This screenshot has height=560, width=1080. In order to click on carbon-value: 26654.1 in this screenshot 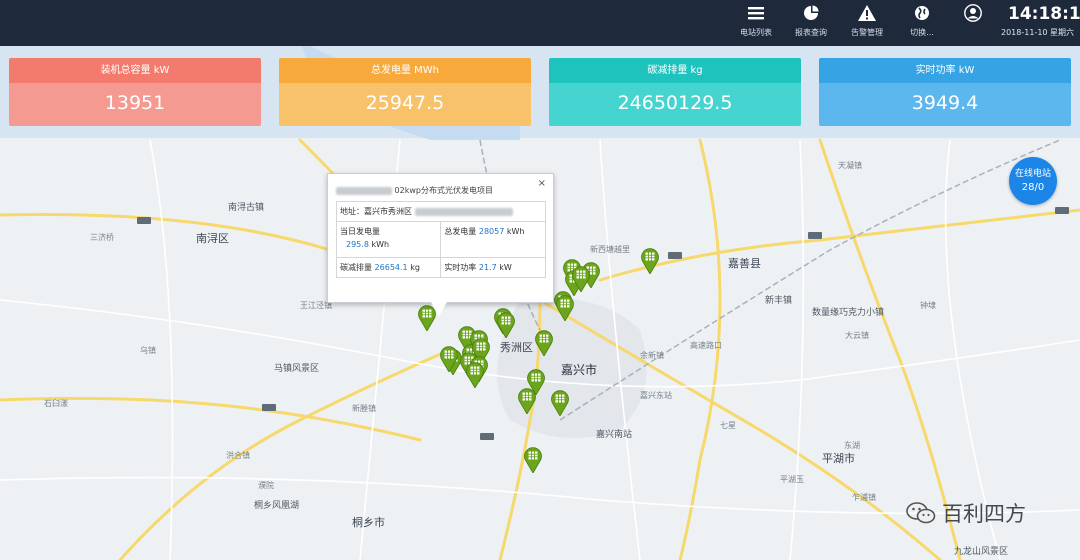, I will do `click(391, 267)`.